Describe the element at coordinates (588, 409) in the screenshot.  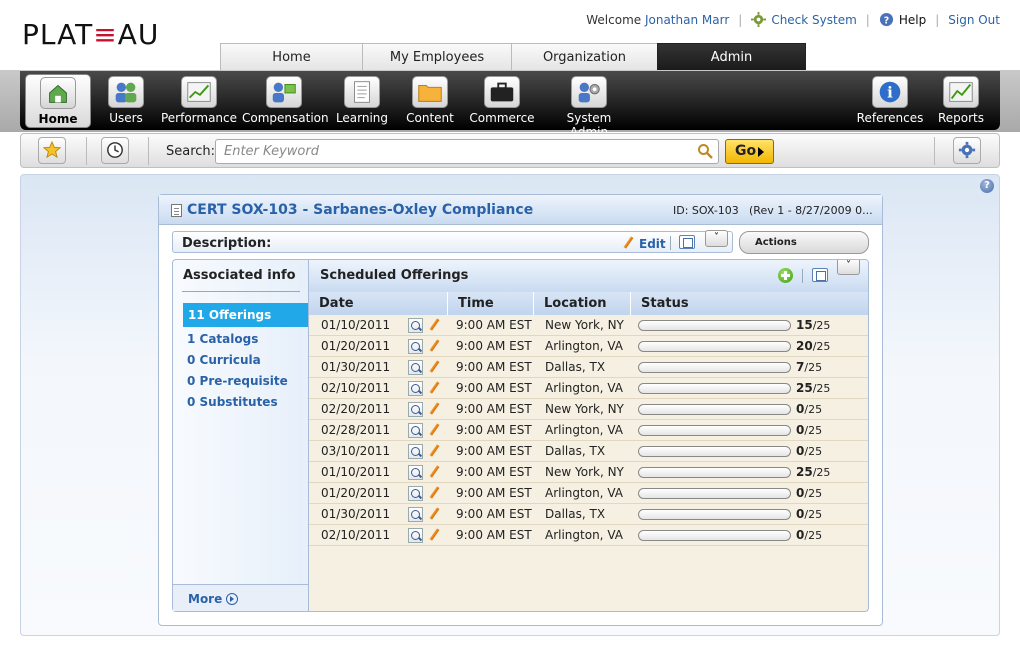
I see `table-row: 02/20/2011 9:00 AM EST New York, NY 0/25` at that location.